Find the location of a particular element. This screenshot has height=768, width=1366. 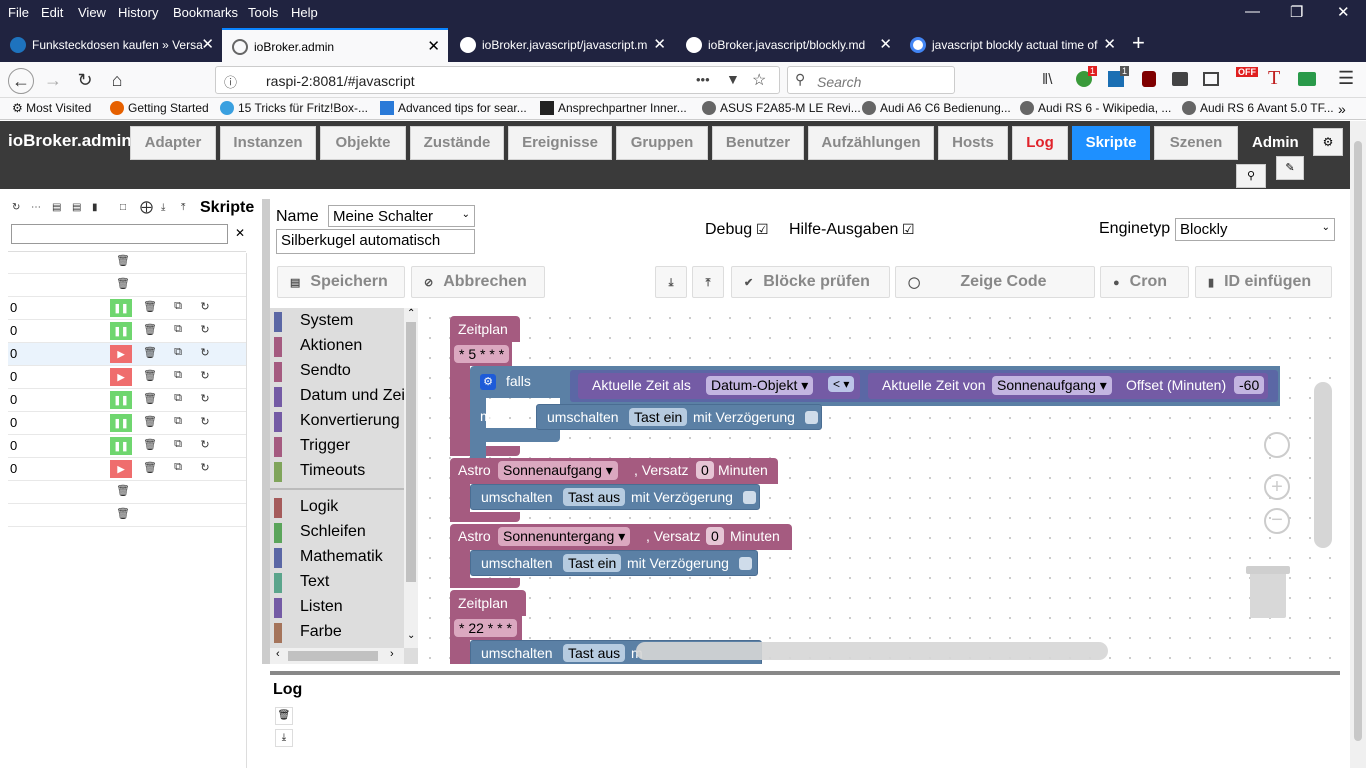

extension-off-badge: OFF is located at coordinates (1247, 72).